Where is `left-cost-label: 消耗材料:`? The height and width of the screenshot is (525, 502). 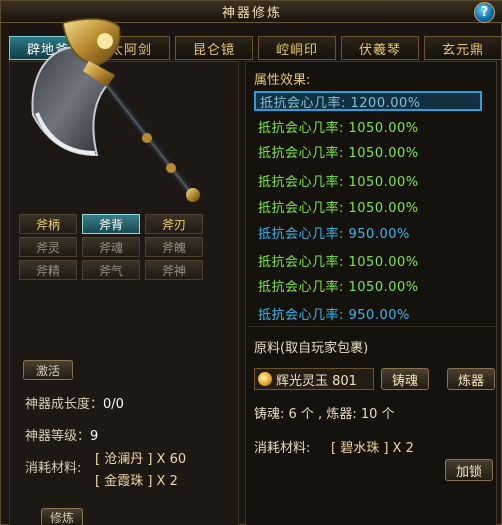 left-cost-label: 消耗材料: is located at coordinates (53, 468).